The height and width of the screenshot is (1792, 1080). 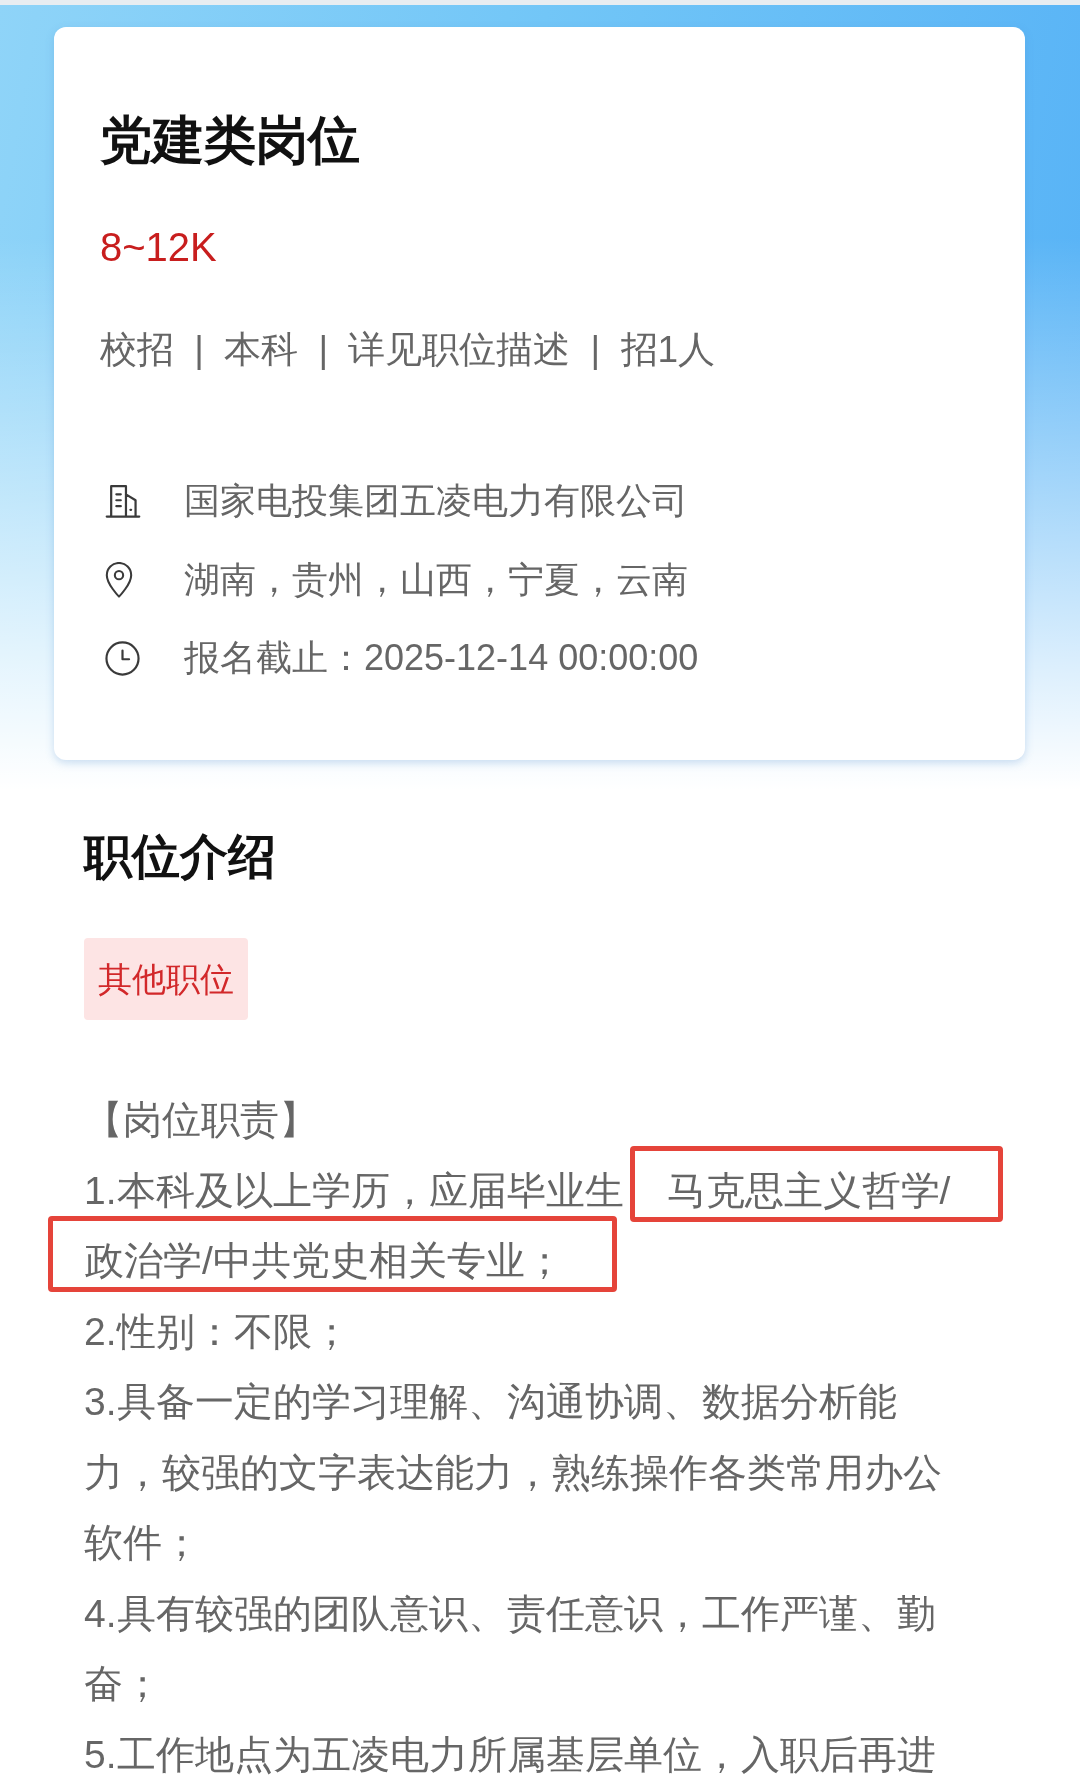 I want to click on clock-icon, so click(x=122, y=658).